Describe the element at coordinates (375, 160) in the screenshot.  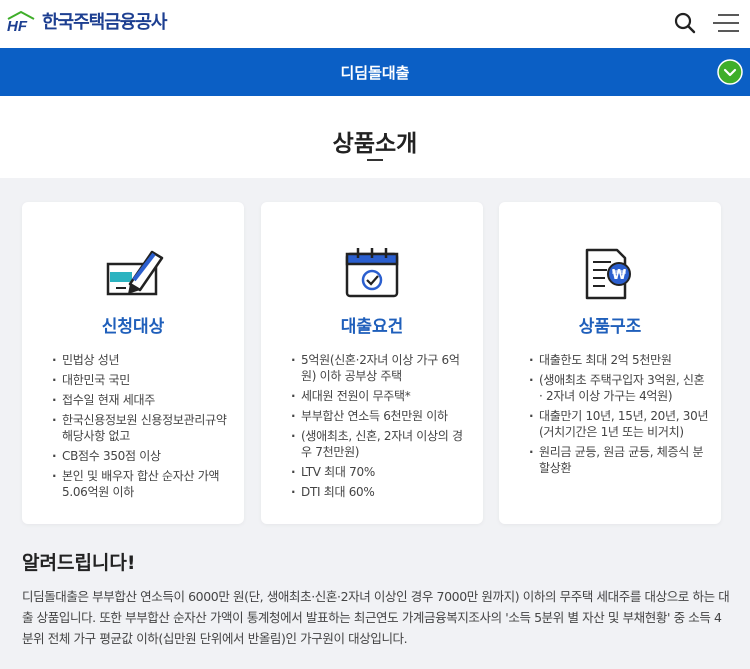
I see `title-underline` at that location.